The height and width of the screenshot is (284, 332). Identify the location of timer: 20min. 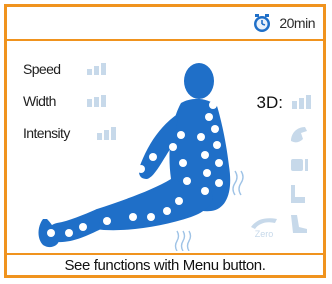
(283, 23).